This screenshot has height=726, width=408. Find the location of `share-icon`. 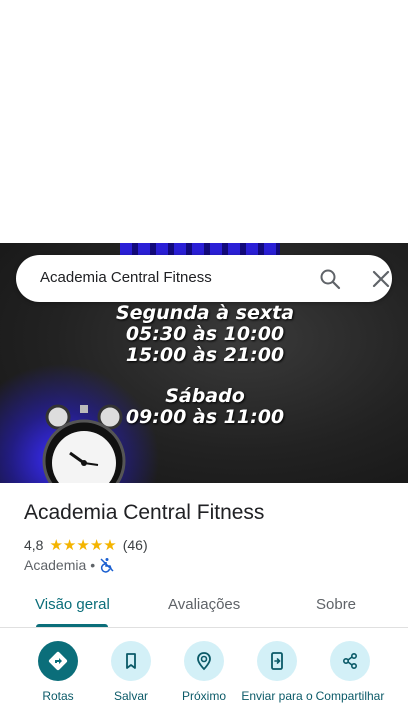

share-icon is located at coordinates (350, 661).